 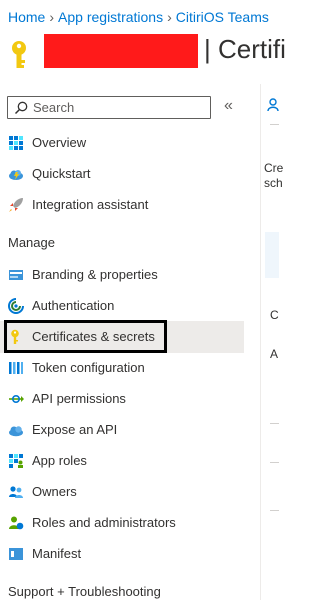 What do you see at coordinates (73, 305) in the screenshot?
I see `sidebar-item-label: Authentication` at bounding box center [73, 305].